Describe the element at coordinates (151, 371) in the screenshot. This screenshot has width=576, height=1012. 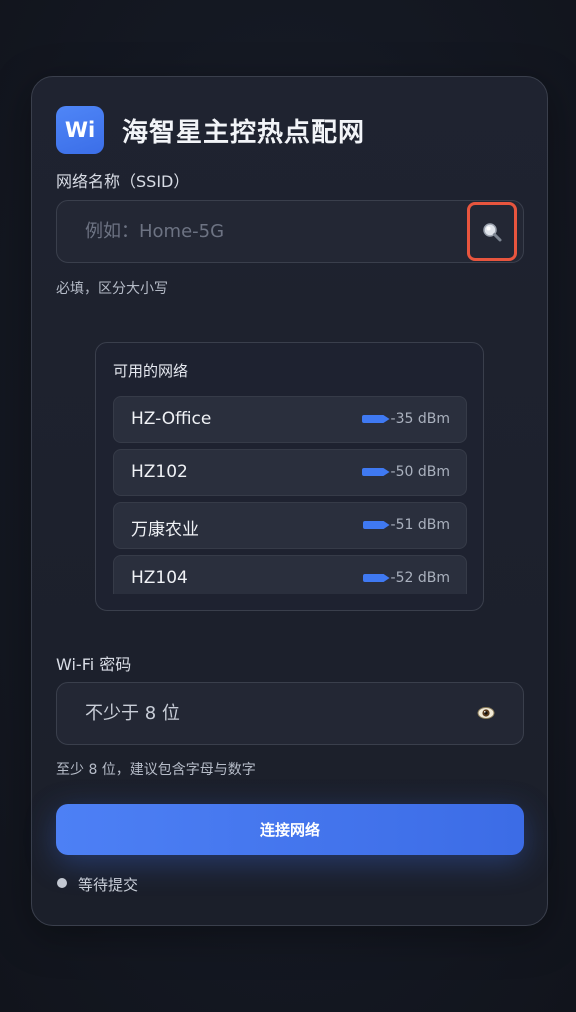
I see `available-networks-title: 可用的网络` at that location.